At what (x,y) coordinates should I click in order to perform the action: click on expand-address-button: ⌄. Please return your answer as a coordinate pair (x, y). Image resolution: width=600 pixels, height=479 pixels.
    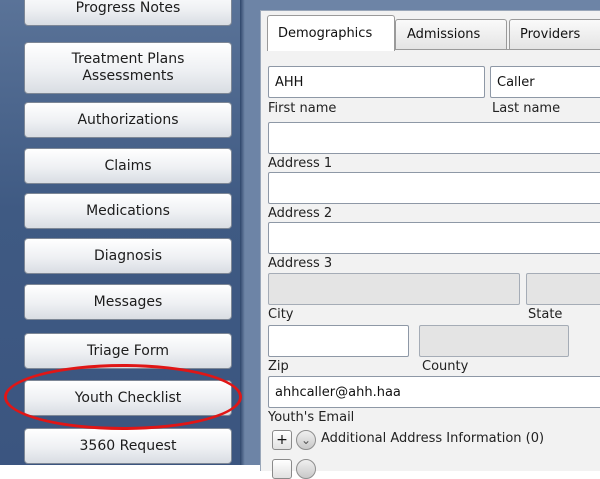
    Looking at the image, I should click on (306, 440).